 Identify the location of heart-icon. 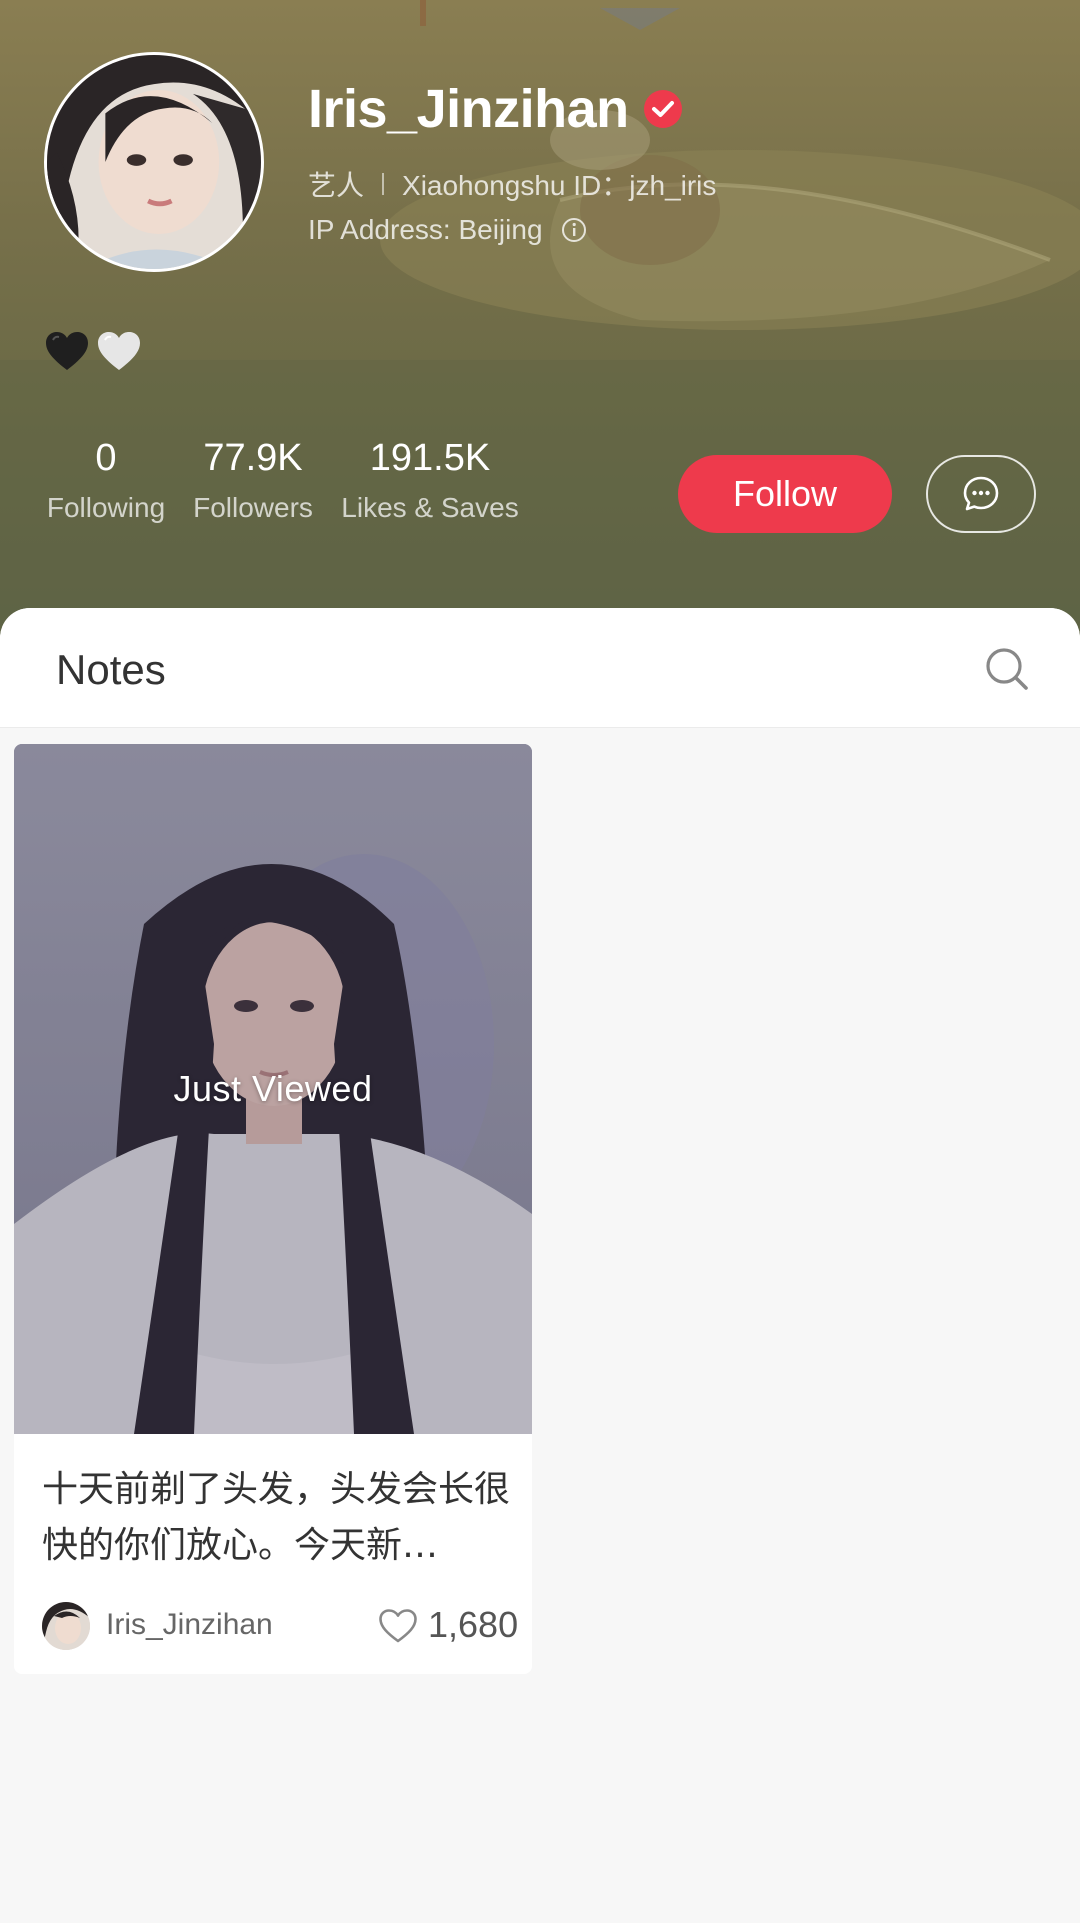
(398, 1626).